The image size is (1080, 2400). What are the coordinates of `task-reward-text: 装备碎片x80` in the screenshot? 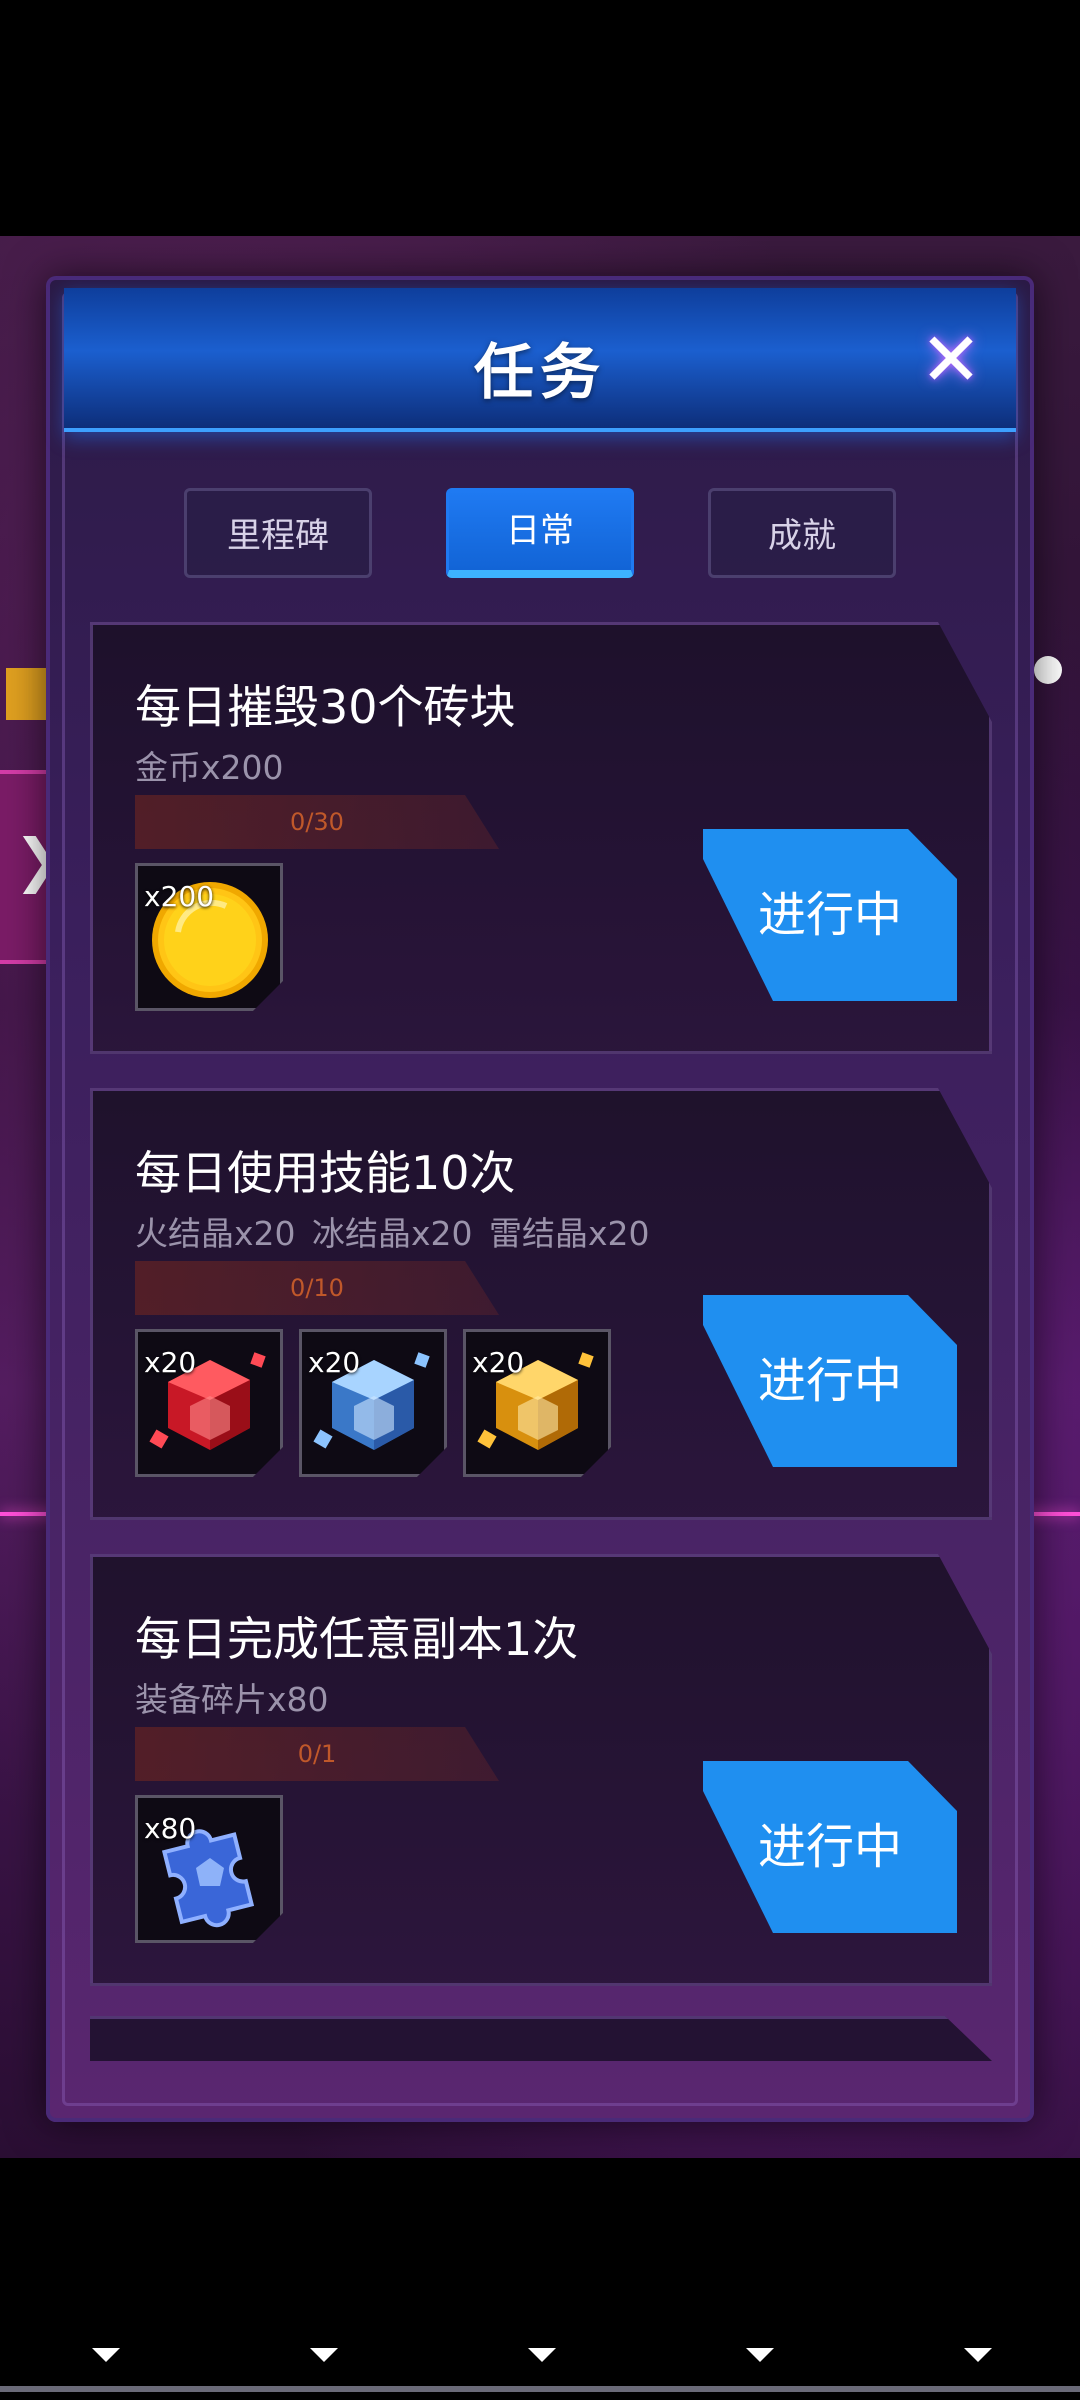 It's located at (232, 1699).